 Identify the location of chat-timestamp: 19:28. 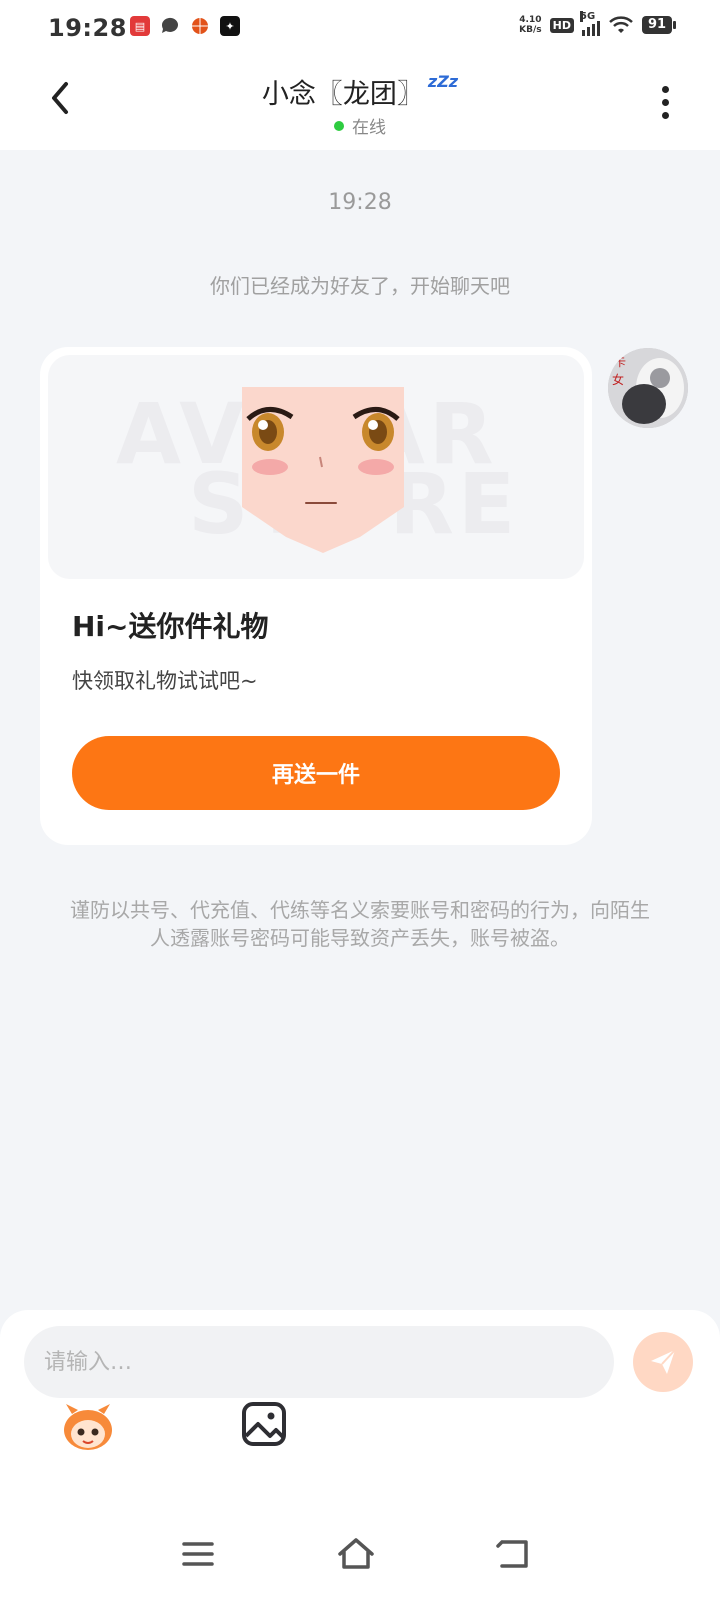
(360, 202).